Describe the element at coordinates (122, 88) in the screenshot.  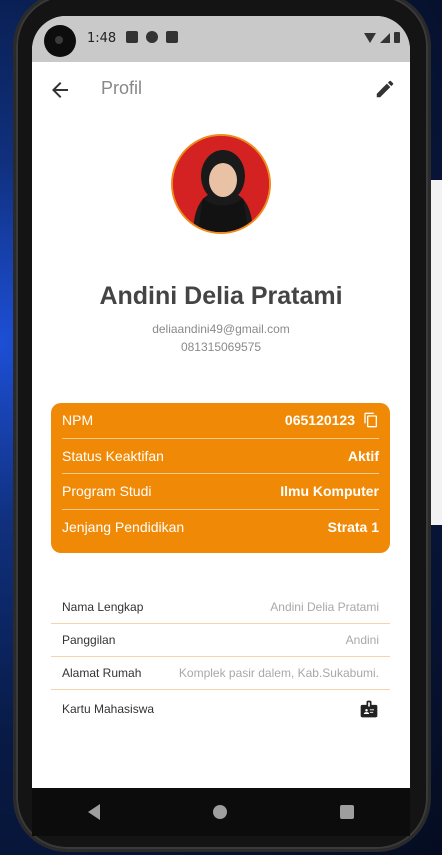
I see `page-title: Profil` at that location.